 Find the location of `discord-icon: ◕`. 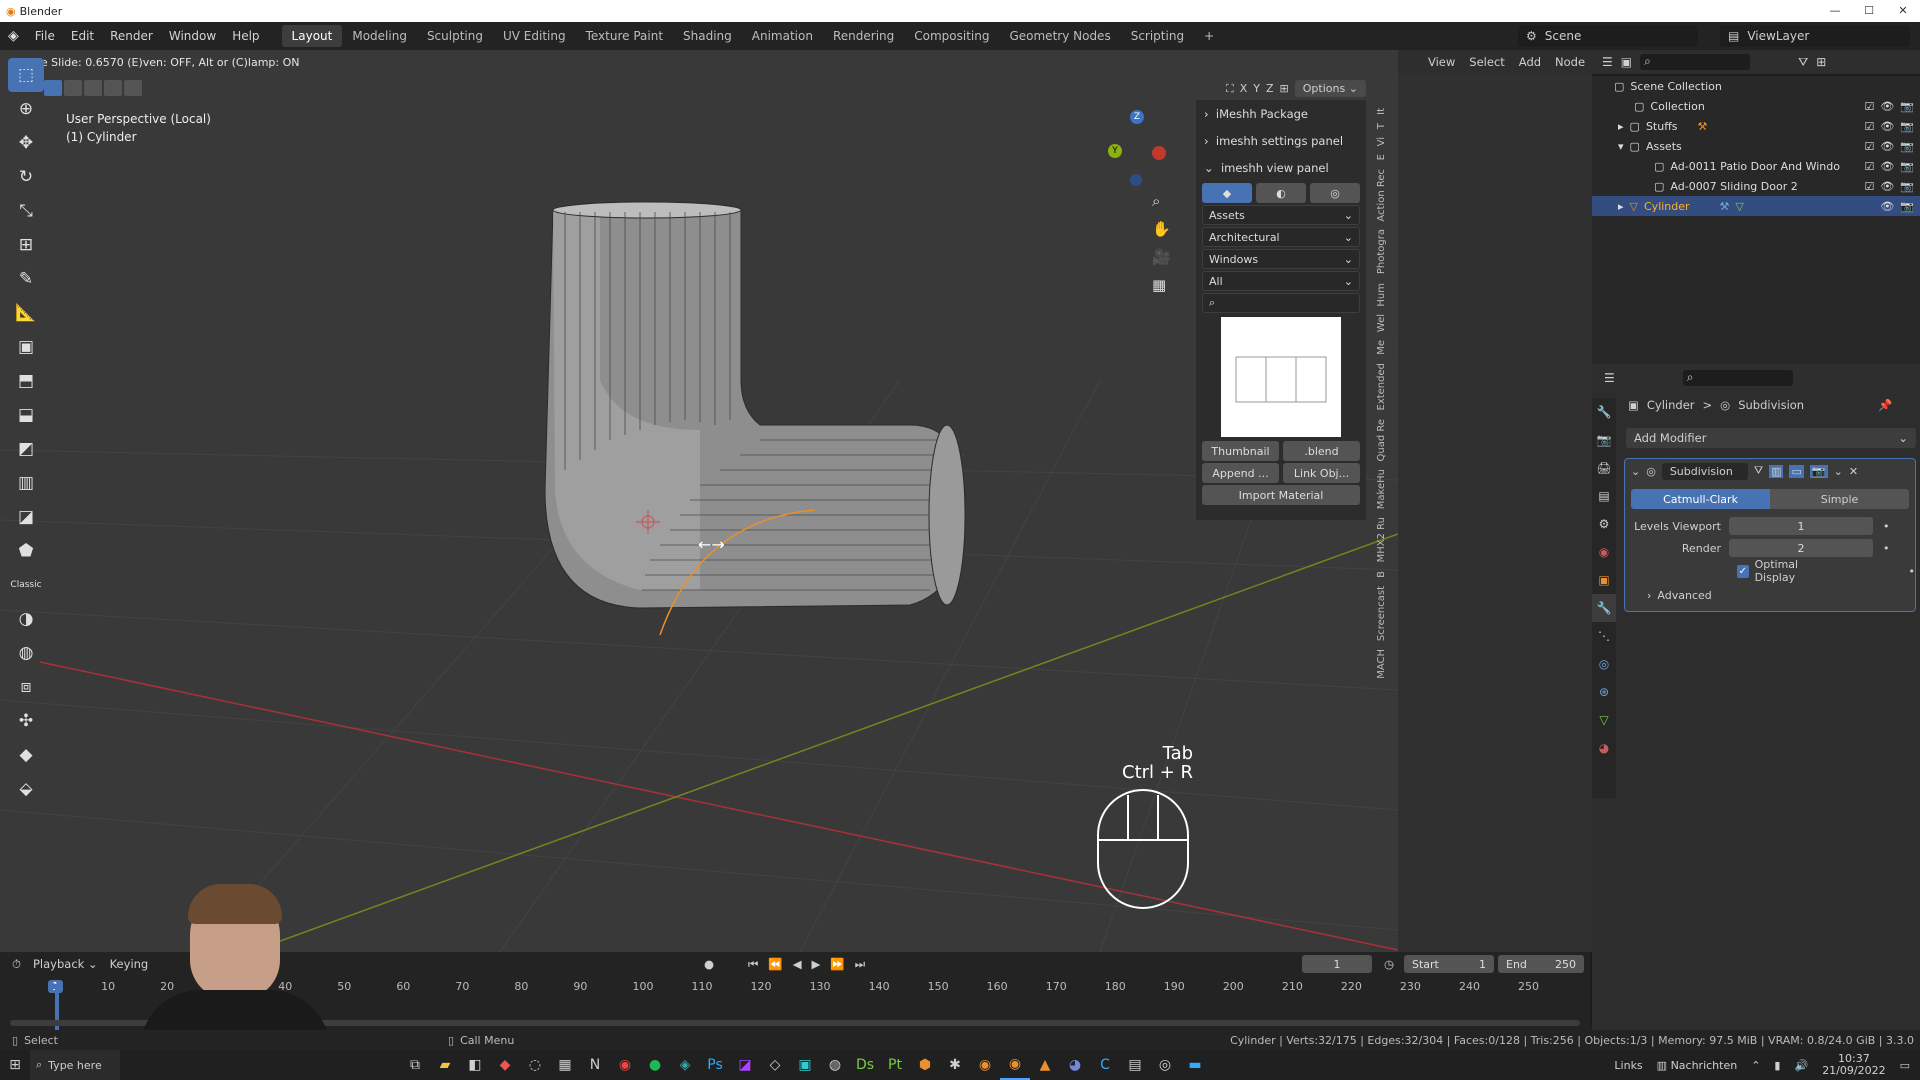

discord-icon: ◕ is located at coordinates (1075, 1065).